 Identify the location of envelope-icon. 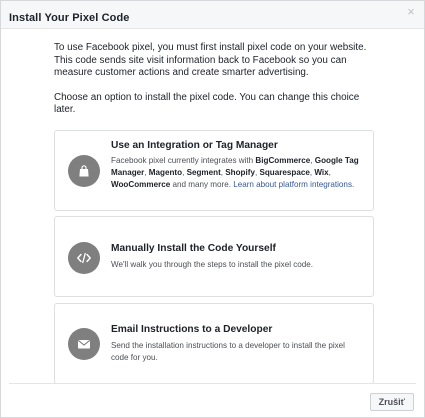
(84, 344).